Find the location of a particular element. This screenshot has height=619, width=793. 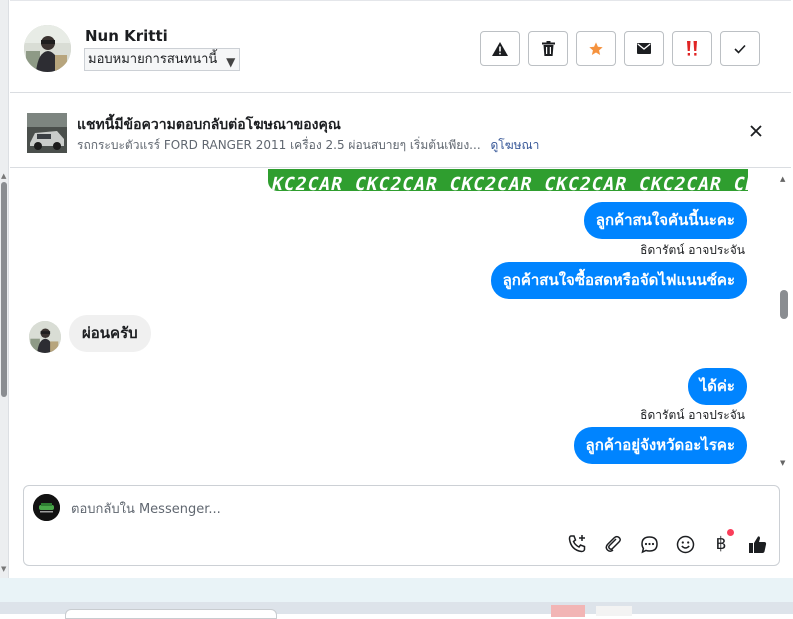

page-footer-band is located at coordinates (396, 590).